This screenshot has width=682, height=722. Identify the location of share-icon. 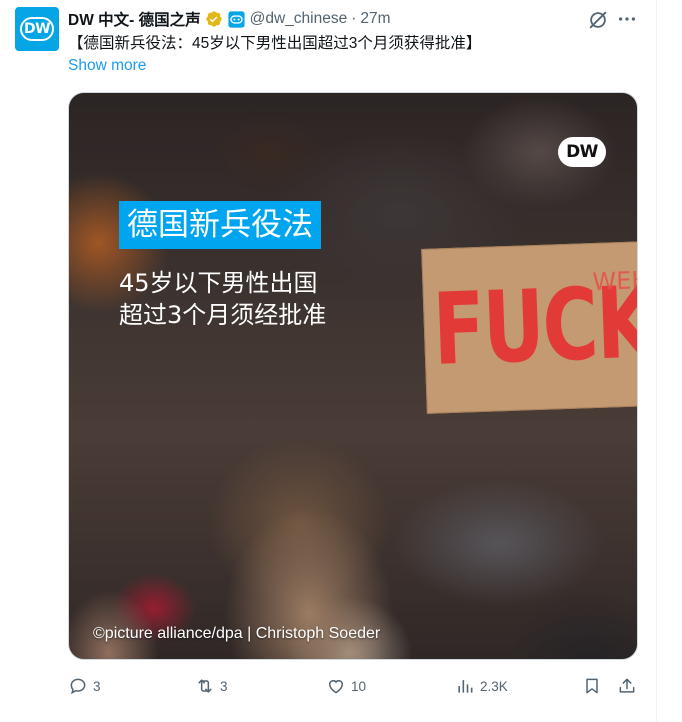
(627, 685).